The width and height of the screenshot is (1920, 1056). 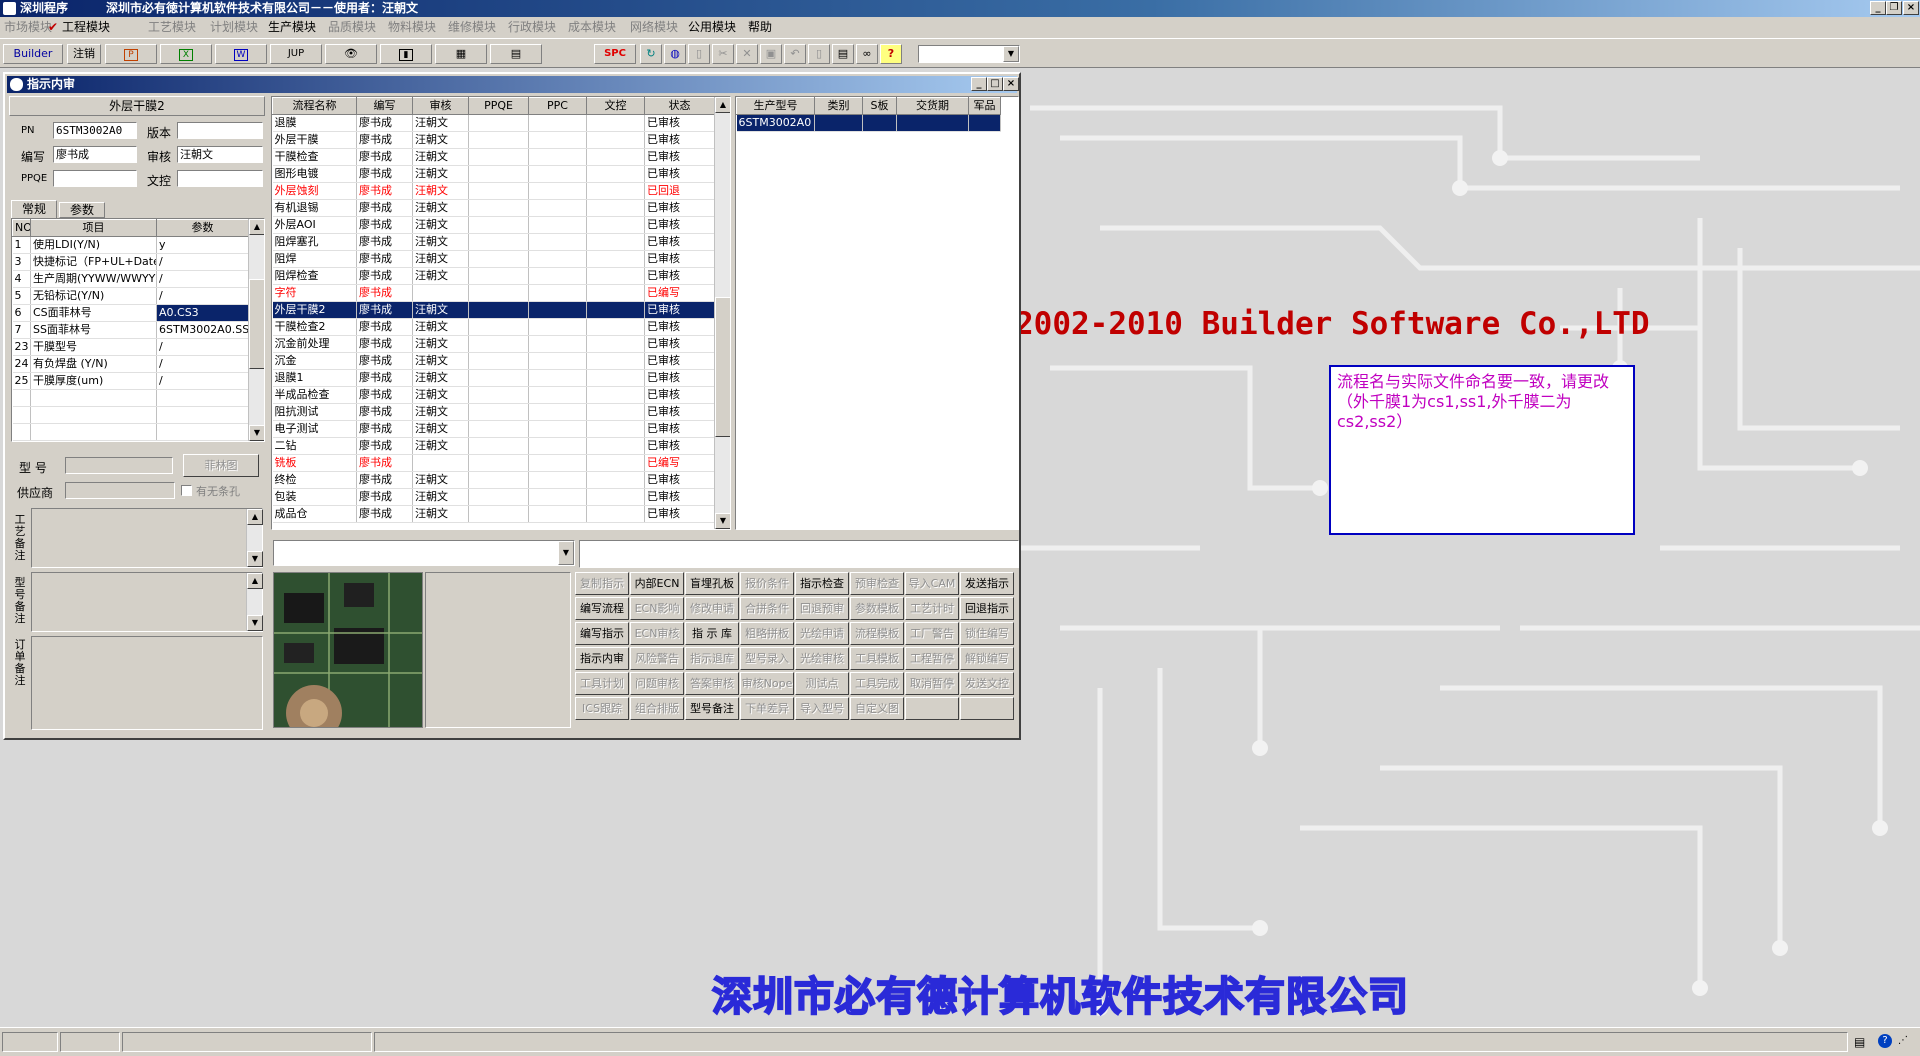 I want to click on action-button: 工厂警告, so click(x=932, y=633).